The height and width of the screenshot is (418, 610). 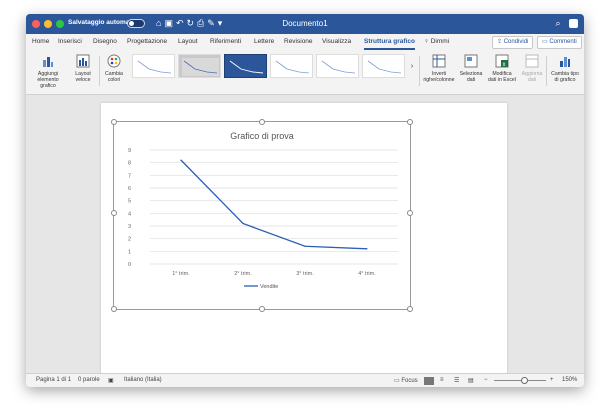 What do you see at coordinates (40, 41) in the screenshot?
I see `tab-home: Home` at bounding box center [40, 41].